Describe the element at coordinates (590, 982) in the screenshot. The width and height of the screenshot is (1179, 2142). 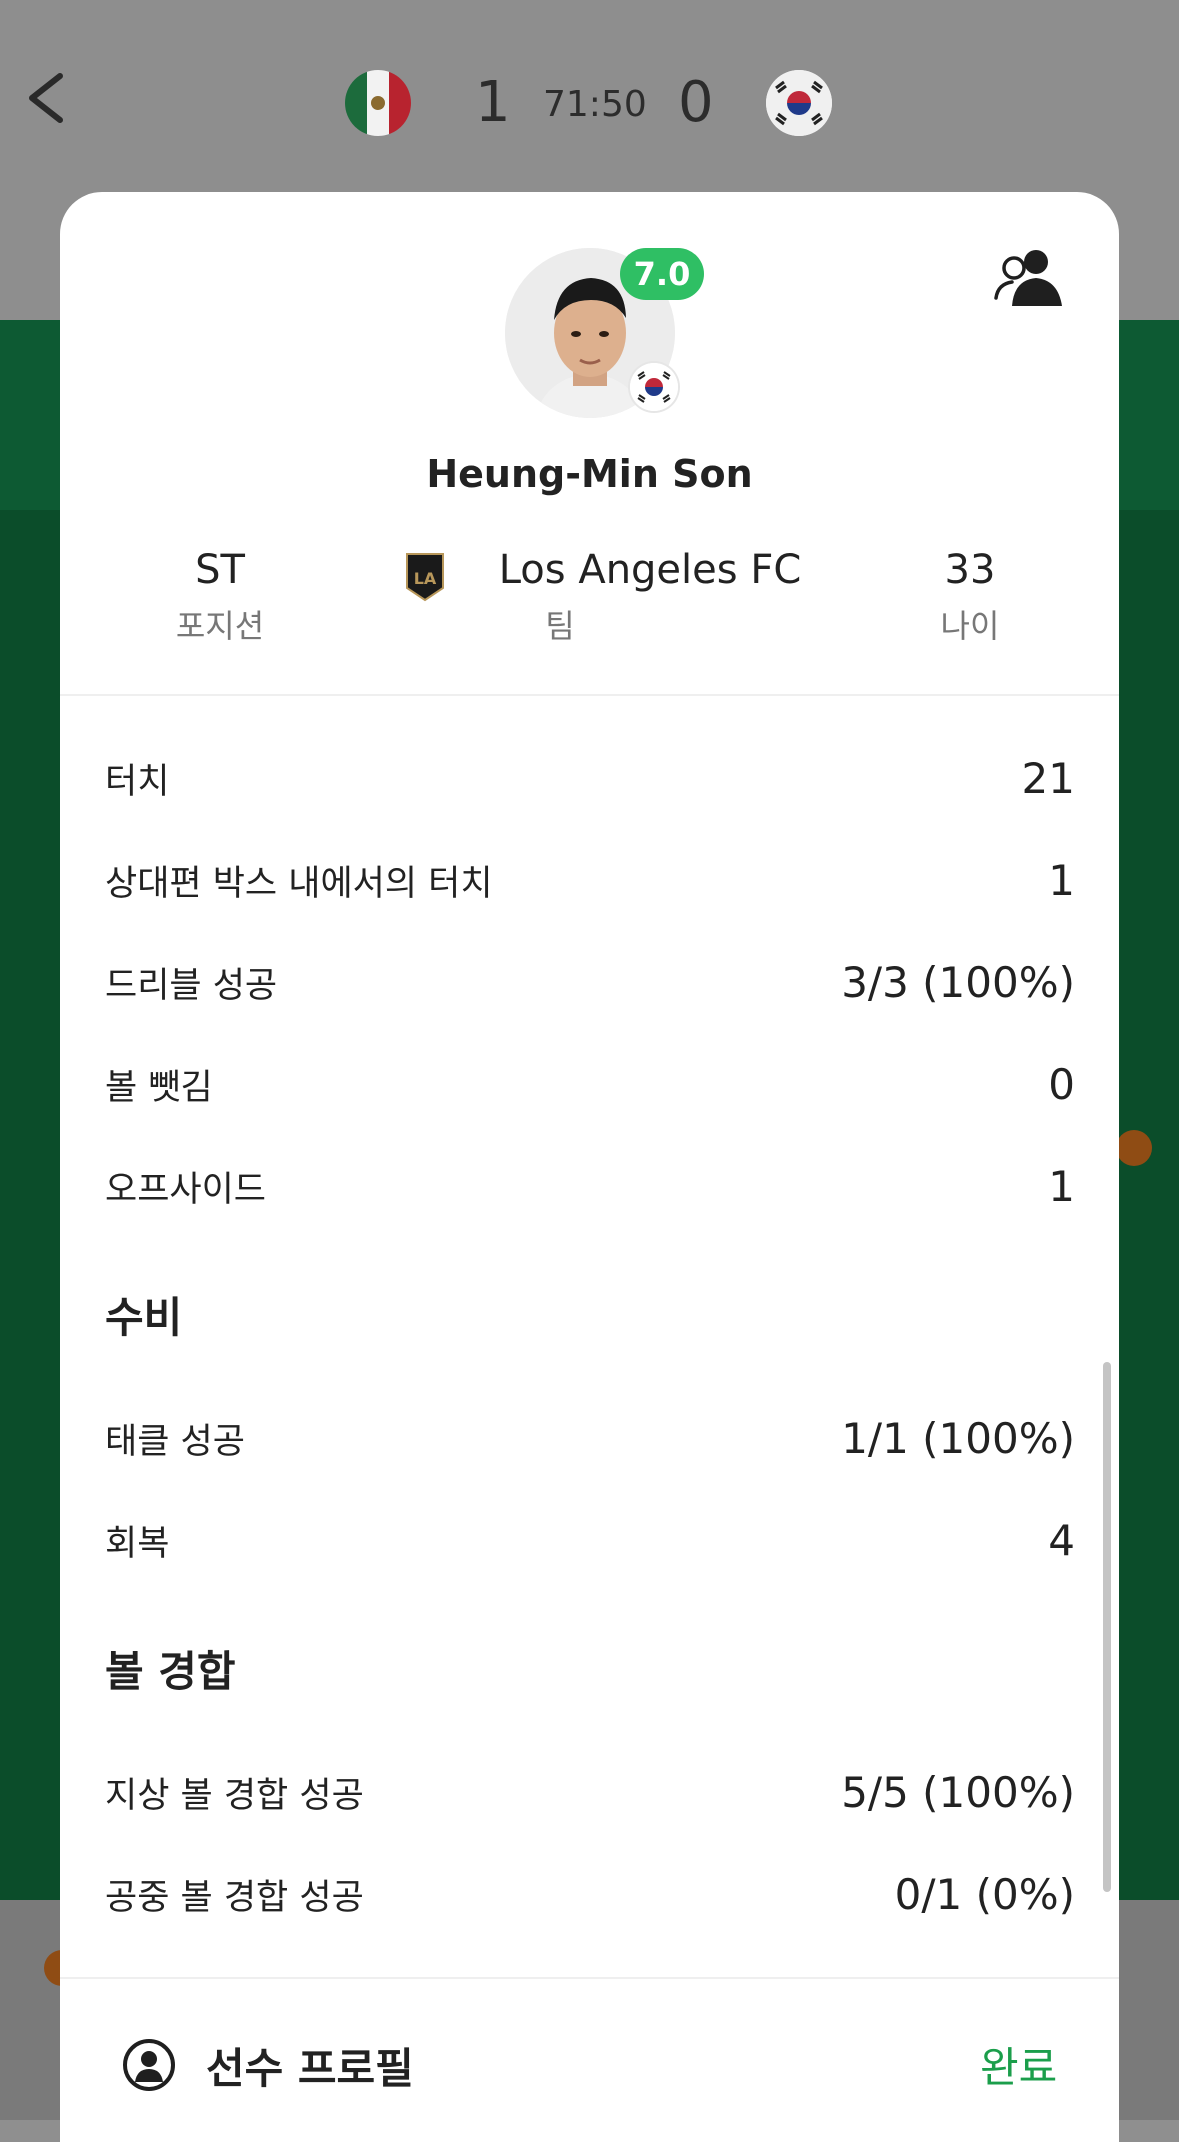
I see `stat-row: 드리블 성공 3/3 (100%)` at that location.